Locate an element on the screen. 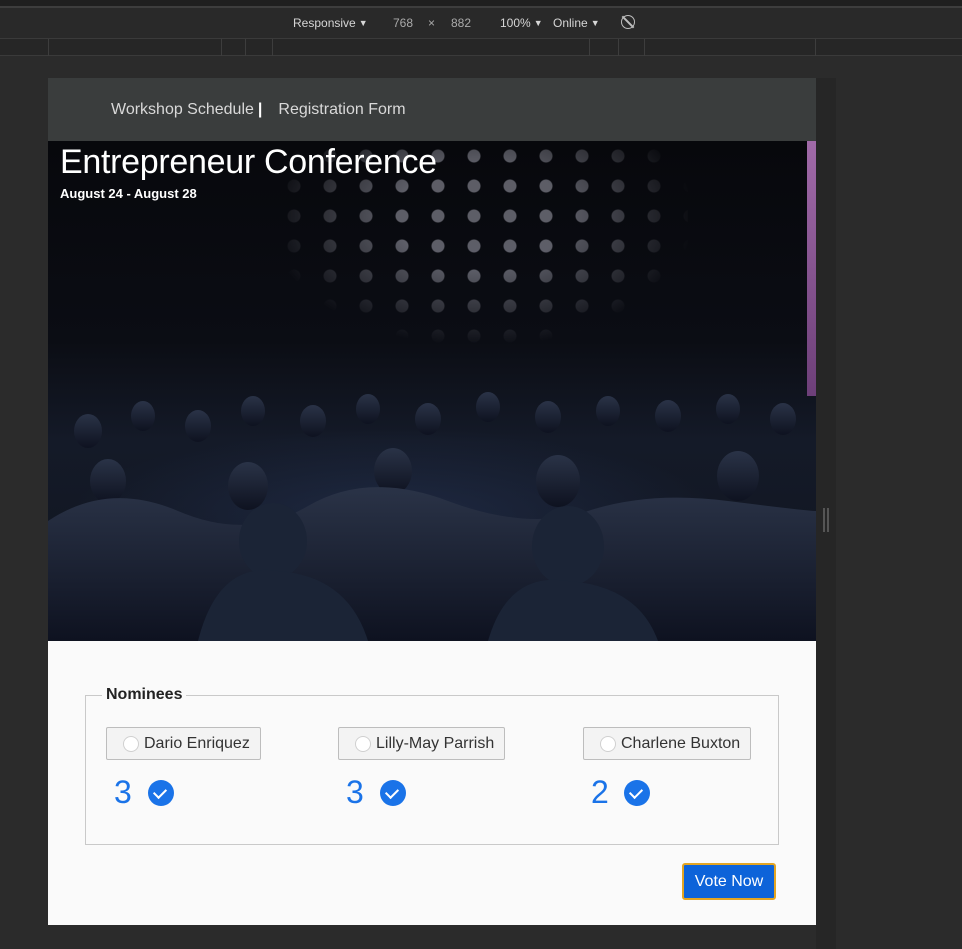 The height and width of the screenshot is (949, 962). media-query-ruler is located at coordinates (481, 47).